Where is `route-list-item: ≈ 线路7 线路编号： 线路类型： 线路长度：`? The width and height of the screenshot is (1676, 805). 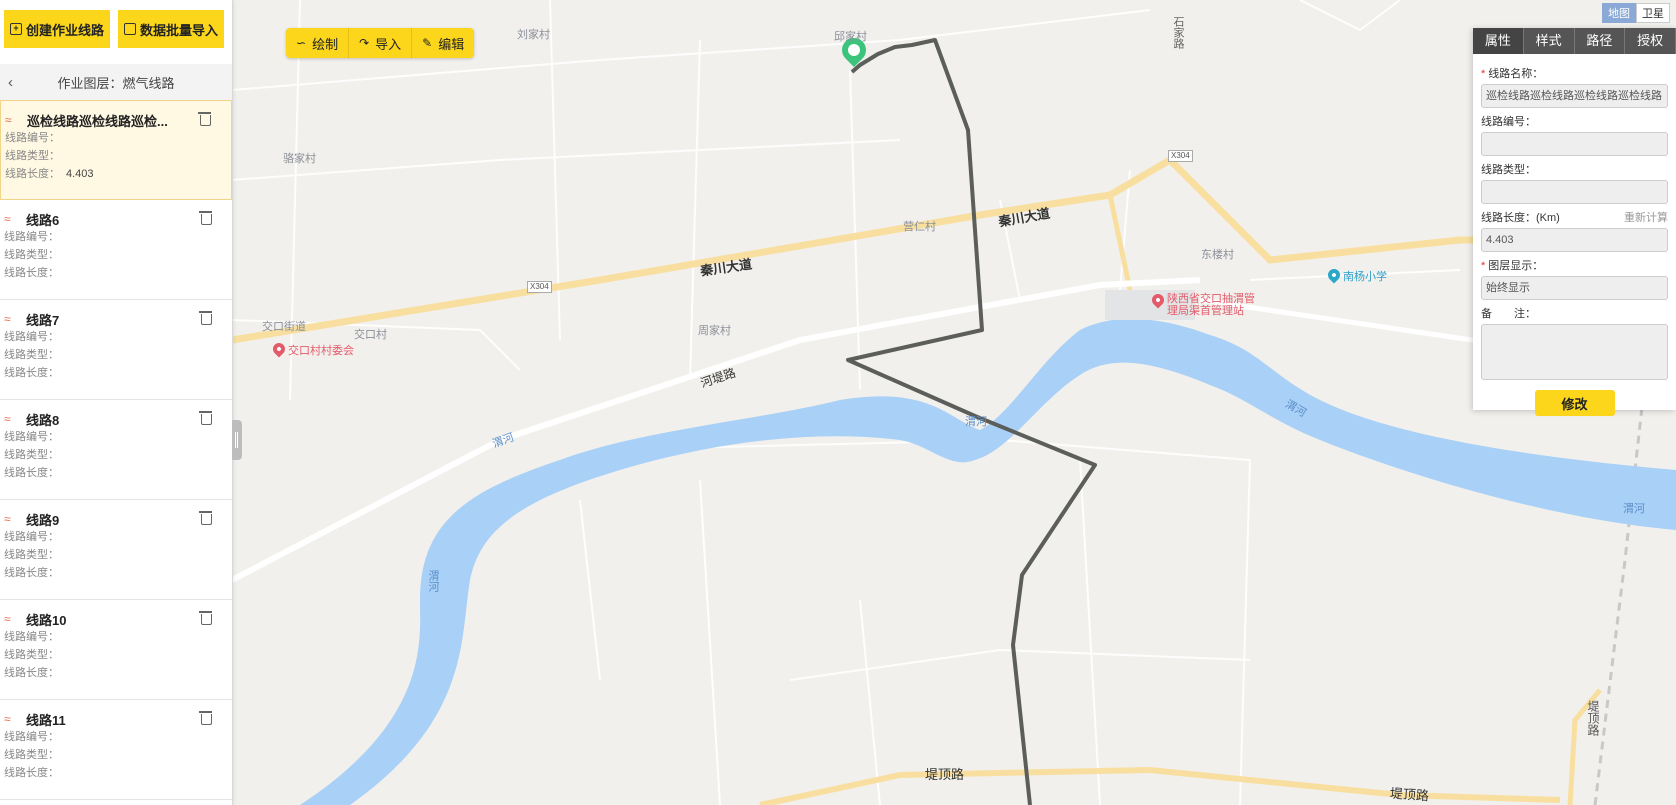
route-list-item: ≈ 线路7 线路编号： 线路类型： 线路长度： is located at coordinates (116, 350).